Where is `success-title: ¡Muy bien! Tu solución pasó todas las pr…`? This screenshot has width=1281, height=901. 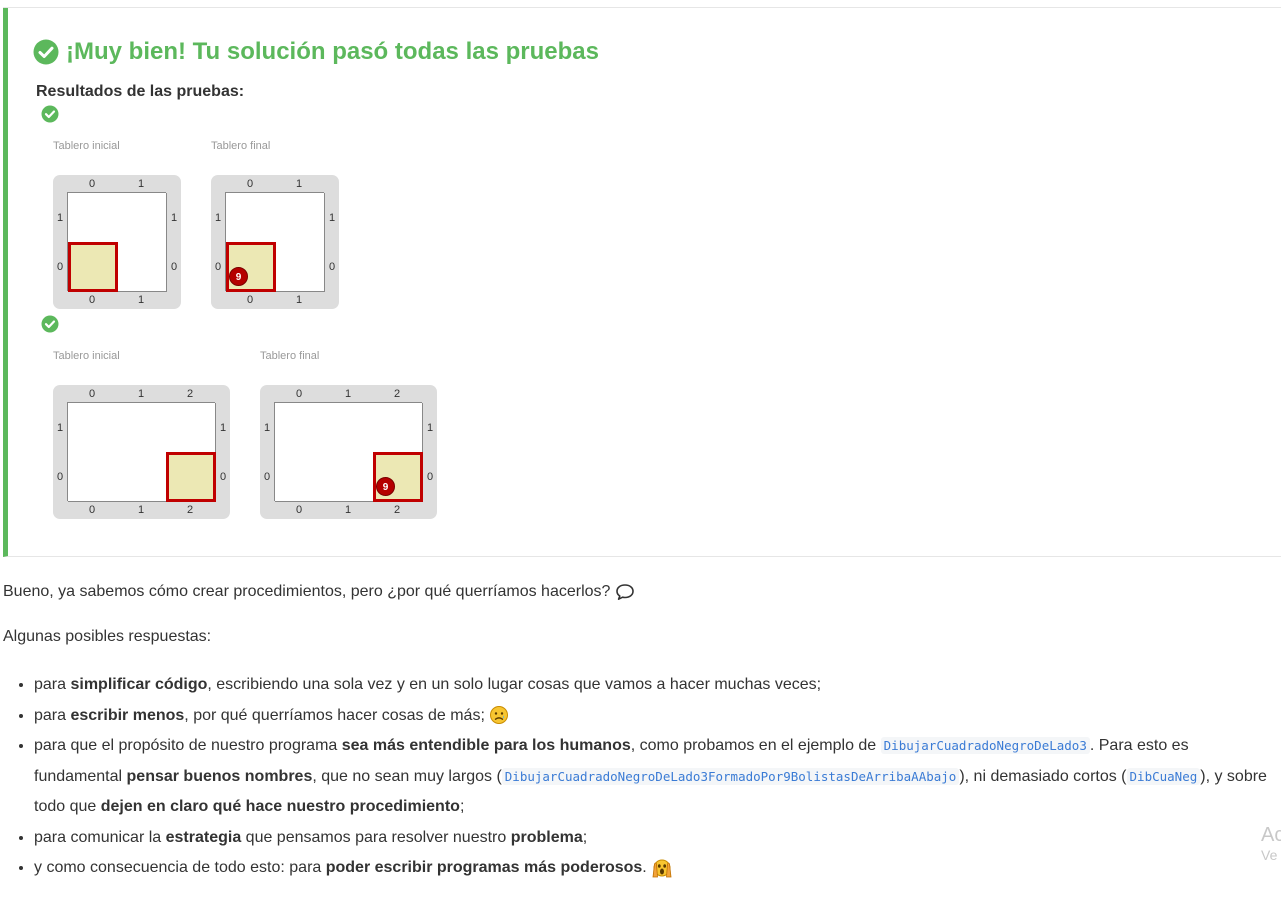
success-title: ¡Muy bien! Tu solución pasó todas las pr… is located at coordinates (316, 52).